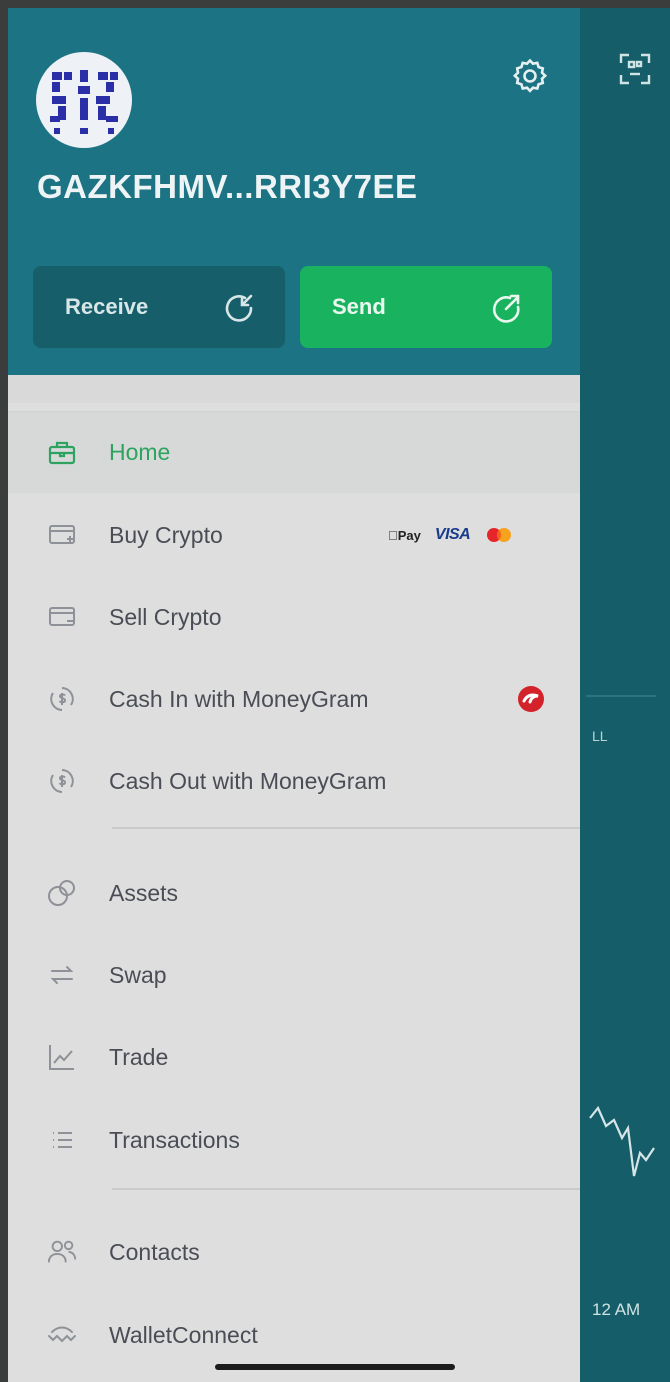 This screenshot has height=1382, width=670. What do you see at coordinates (294, 535) in the screenshot?
I see `menu-item-buy-crypto: Buy Crypto Pay VISA` at bounding box center [294, 535].